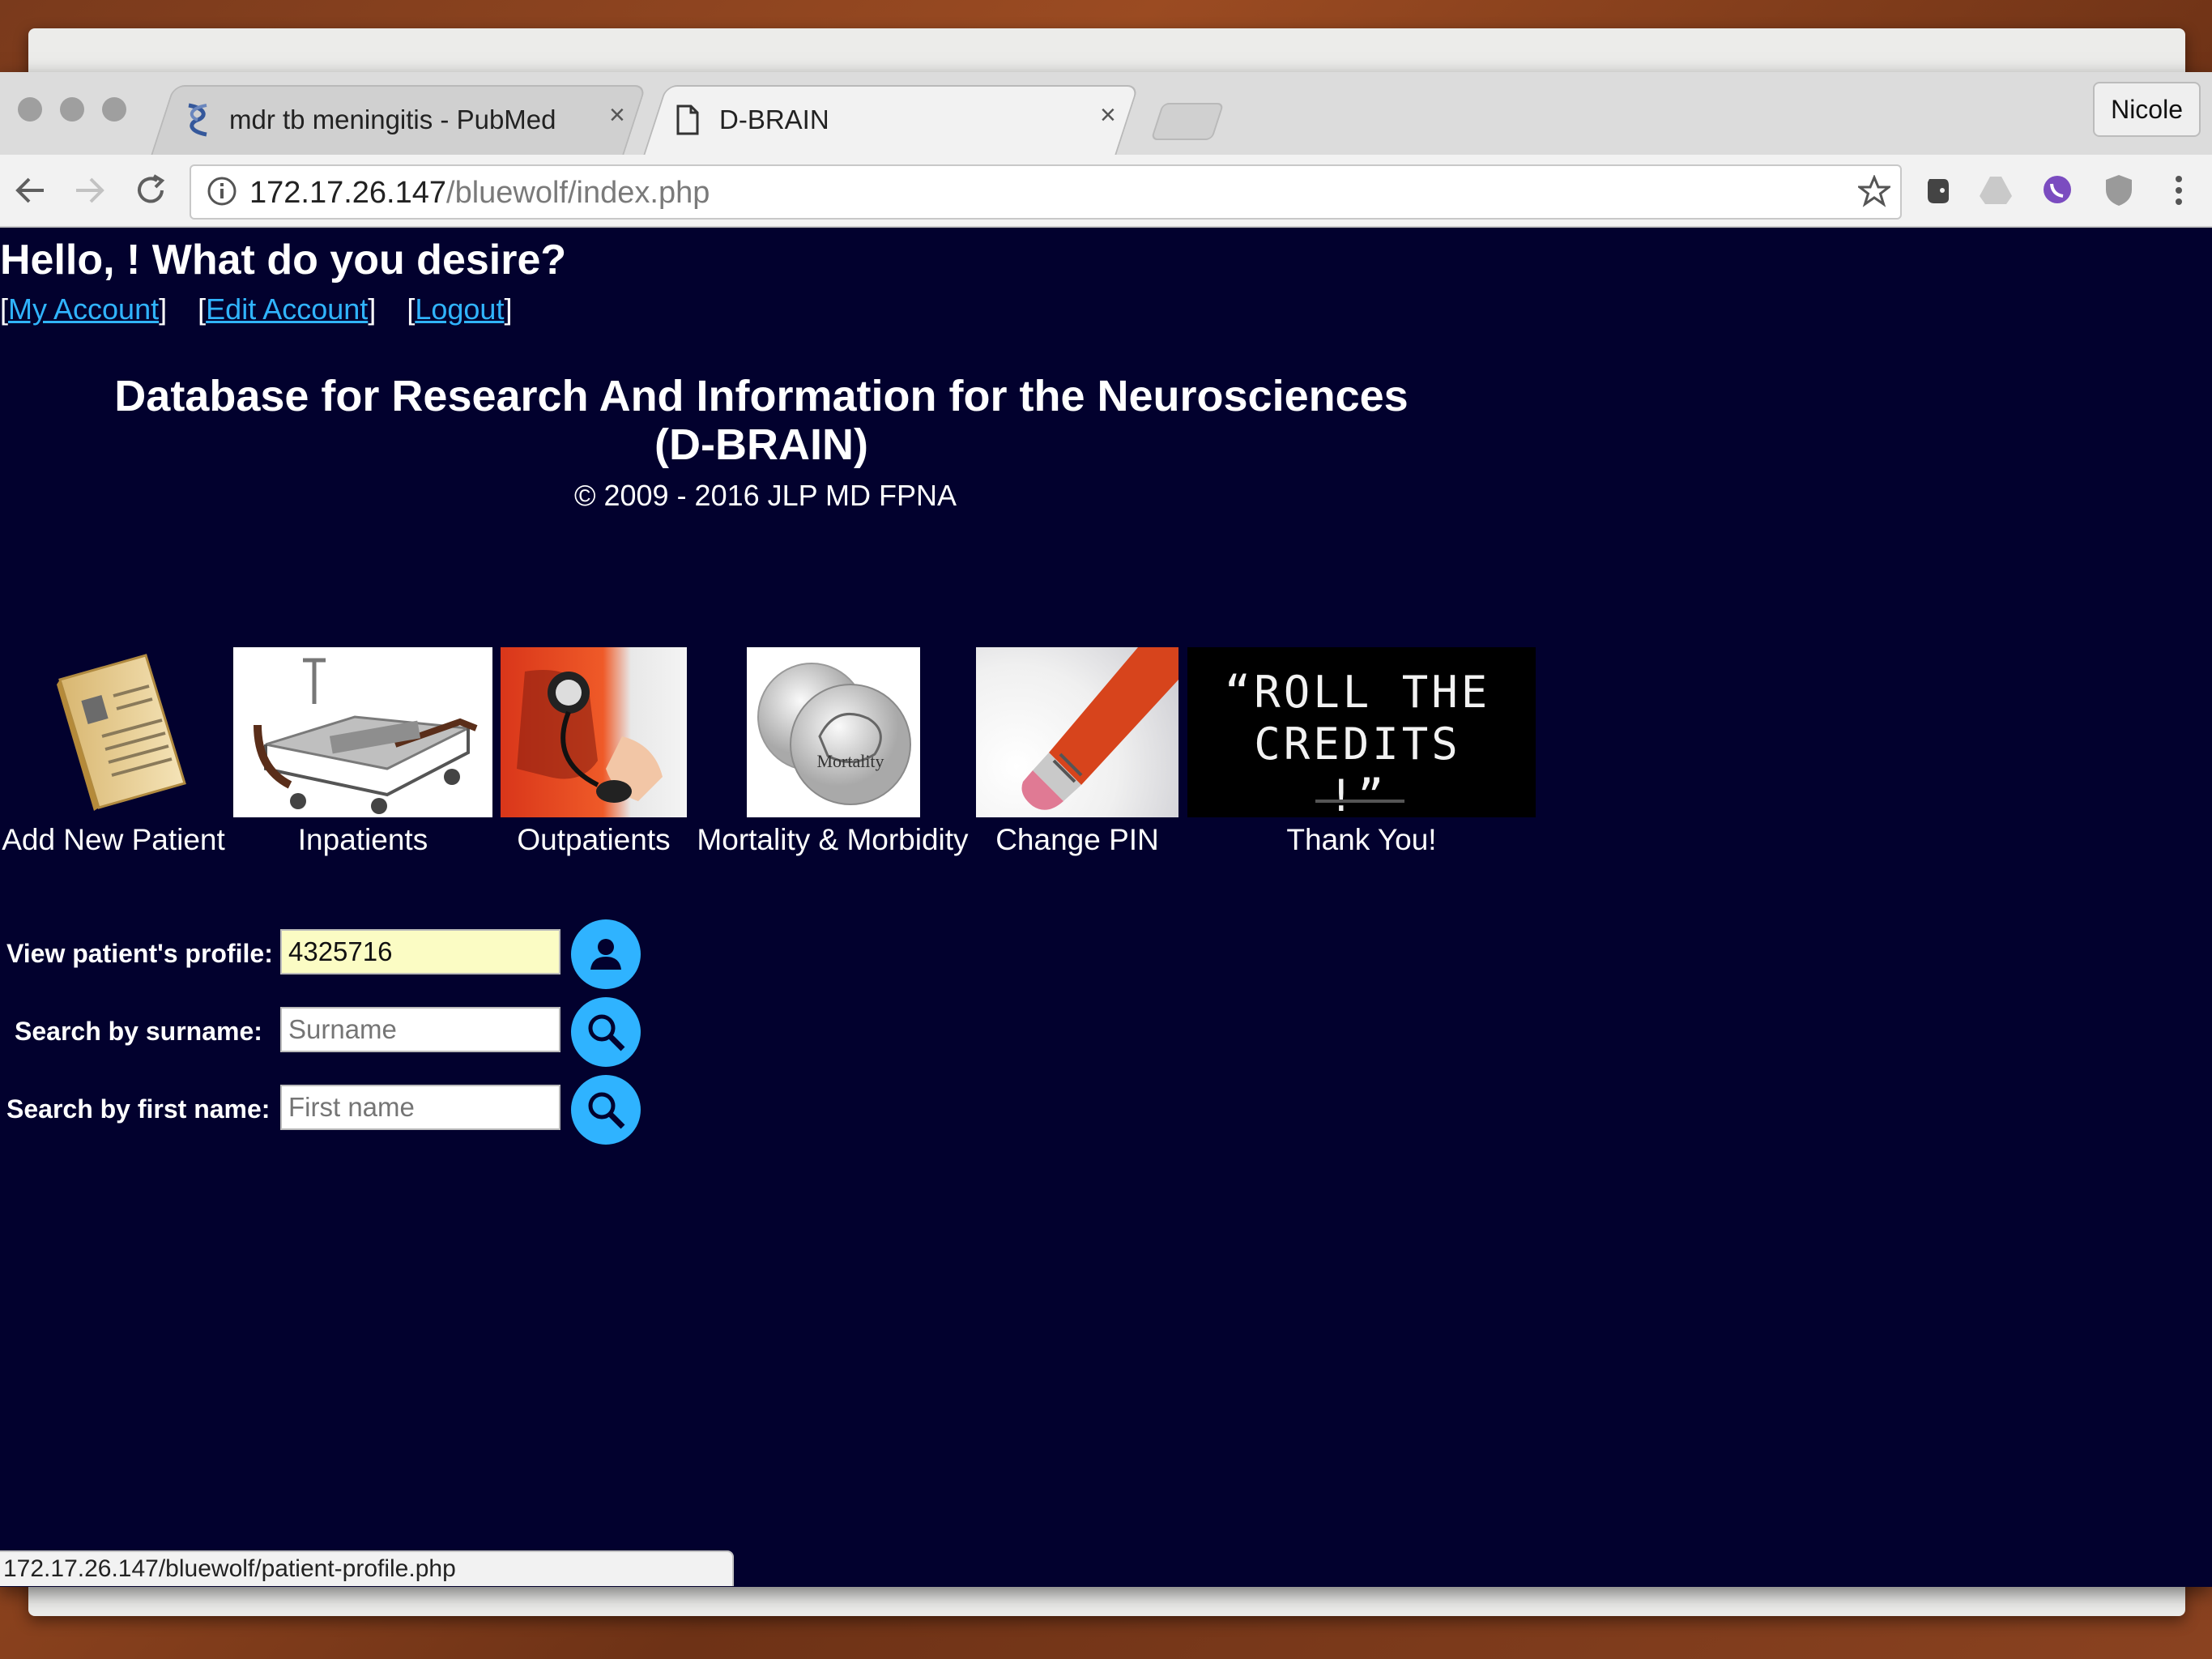 The image size is (2212, 1659). I want to click on first-name-input, so click(420, 1107).